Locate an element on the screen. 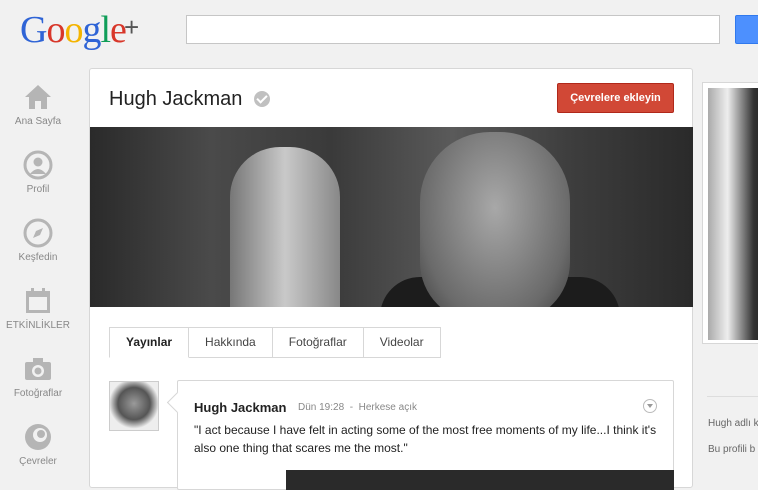 This screenshot has width=758, height=490. add-to-circles-button: Çevrelere ekleyin is located at coordinates (615, 98).